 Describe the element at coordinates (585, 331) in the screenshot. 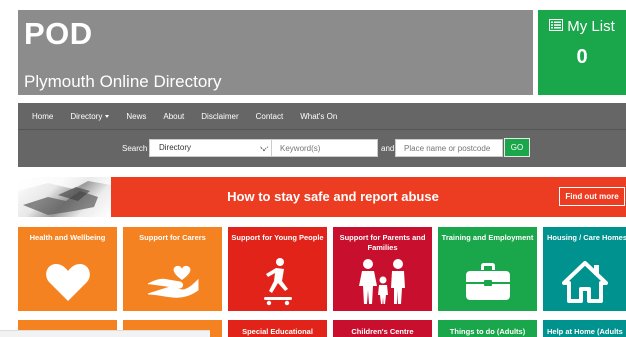

I see `tile-label: Help at Home (Adults` at that location.